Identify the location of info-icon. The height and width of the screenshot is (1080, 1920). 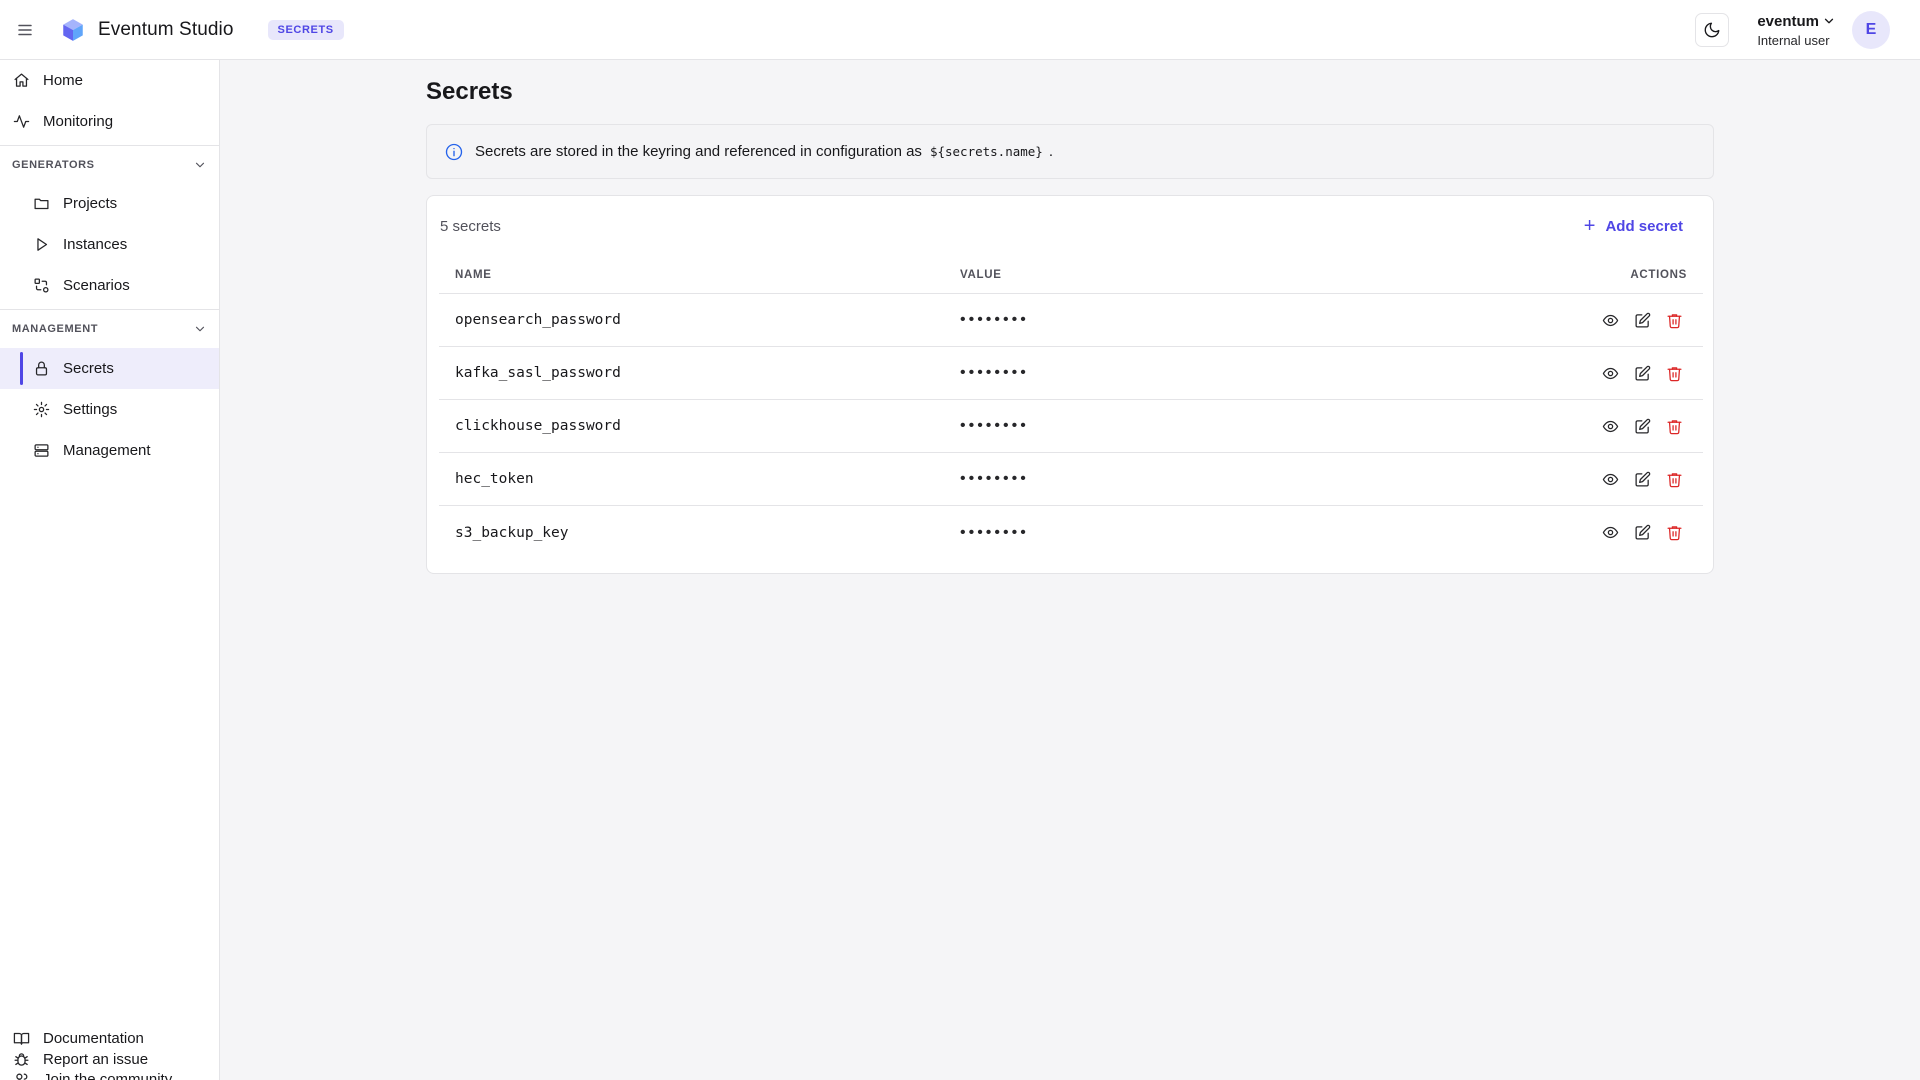
(454, 151).